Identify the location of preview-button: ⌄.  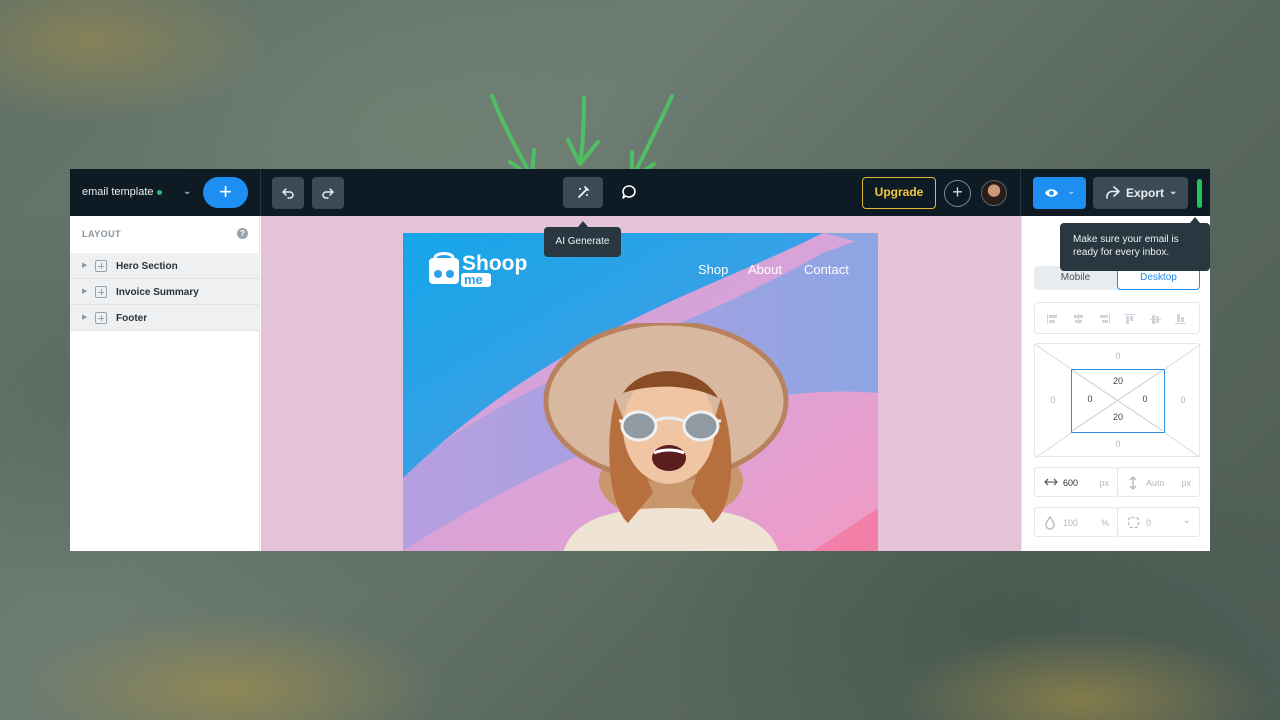
(1059, 193).